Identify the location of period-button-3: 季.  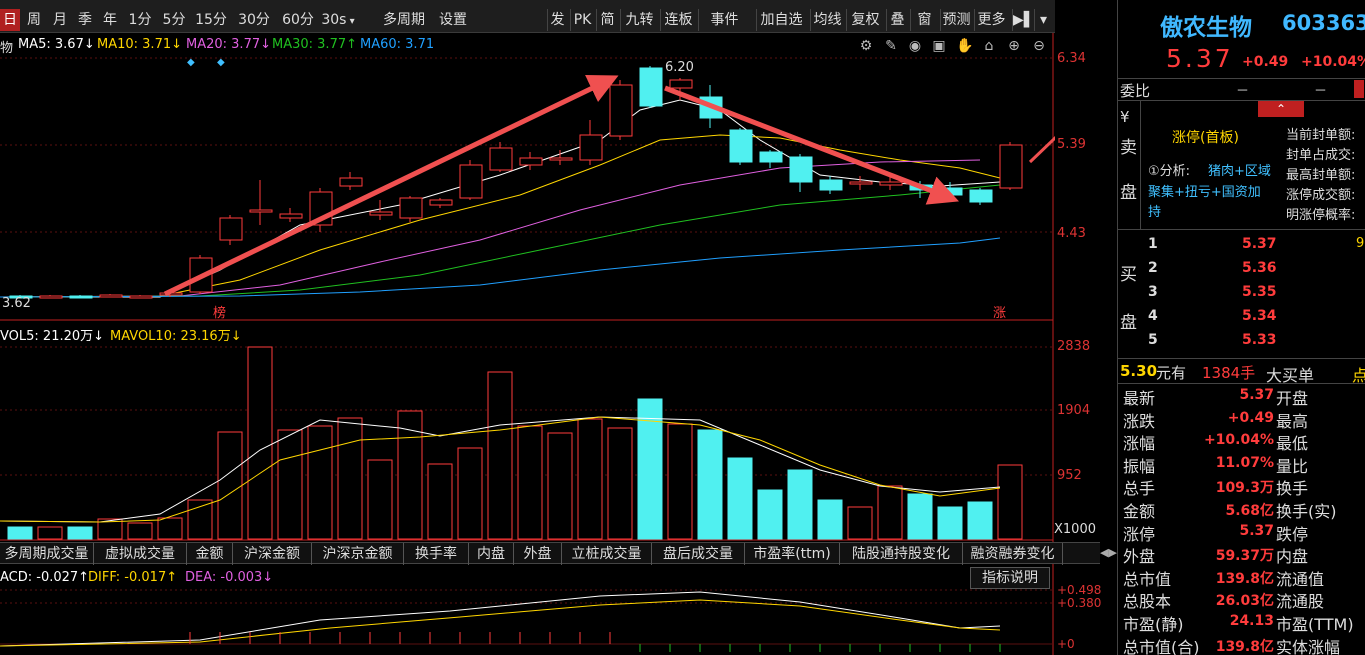
(85, 20).